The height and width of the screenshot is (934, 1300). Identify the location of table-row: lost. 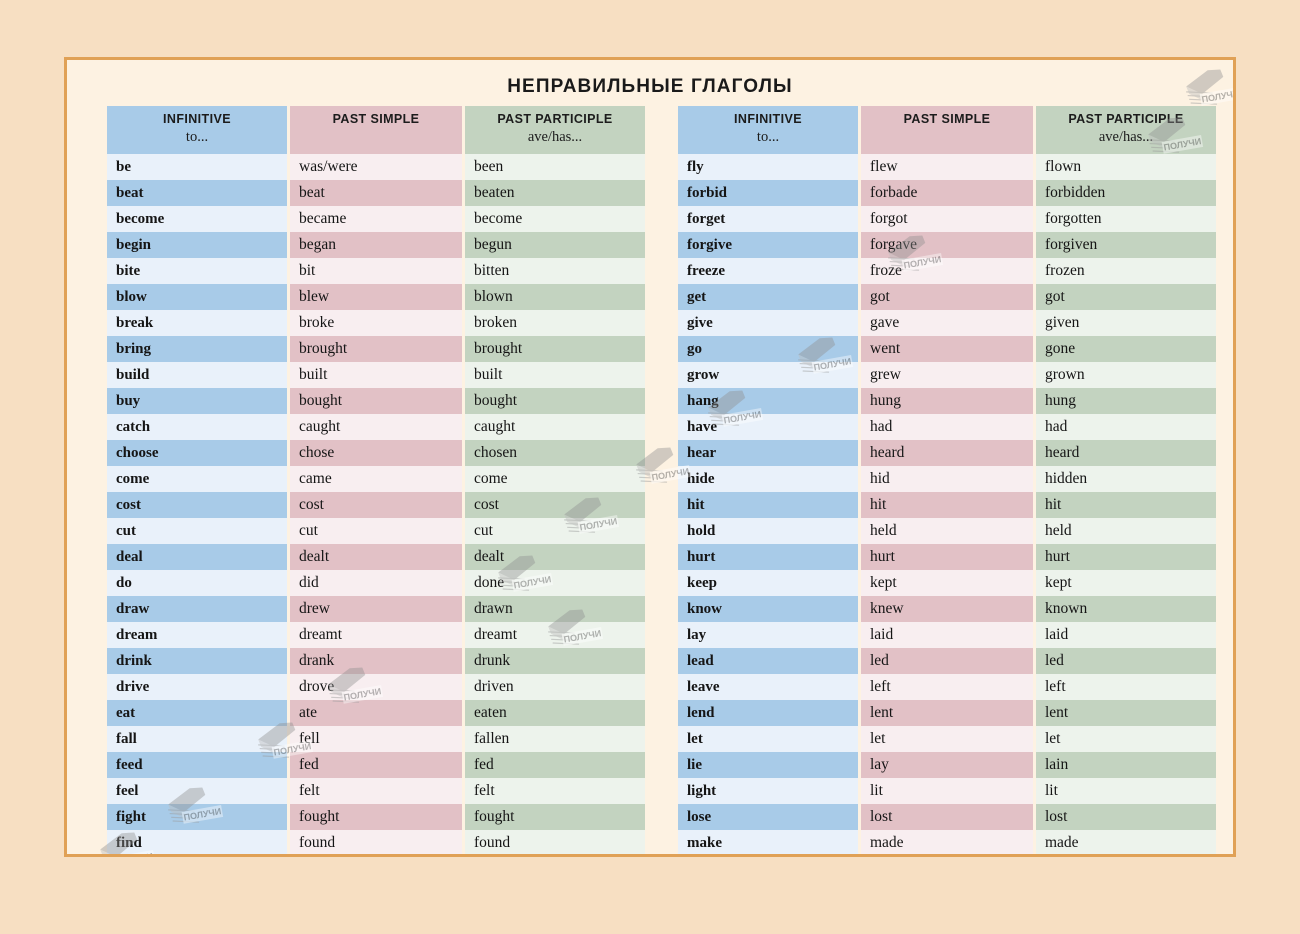
(947, 817).